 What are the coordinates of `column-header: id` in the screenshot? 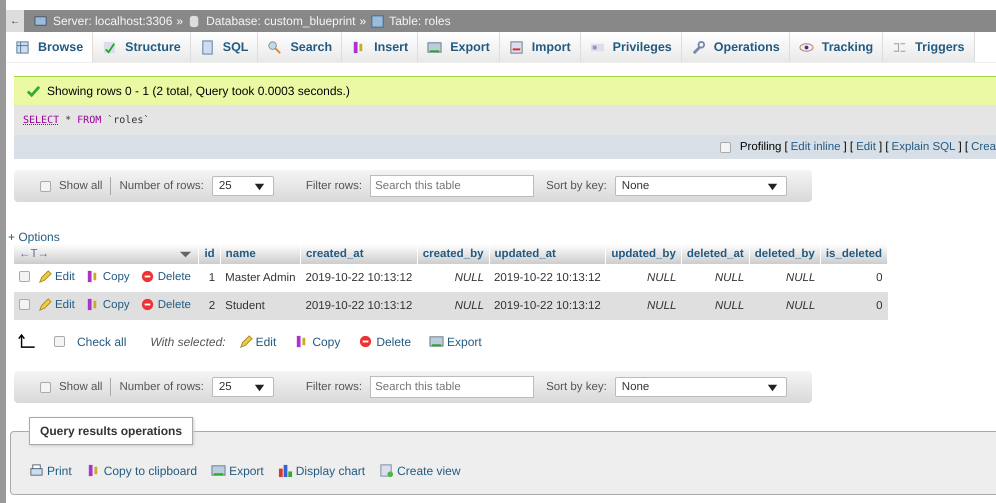 It's located at (209, 254).